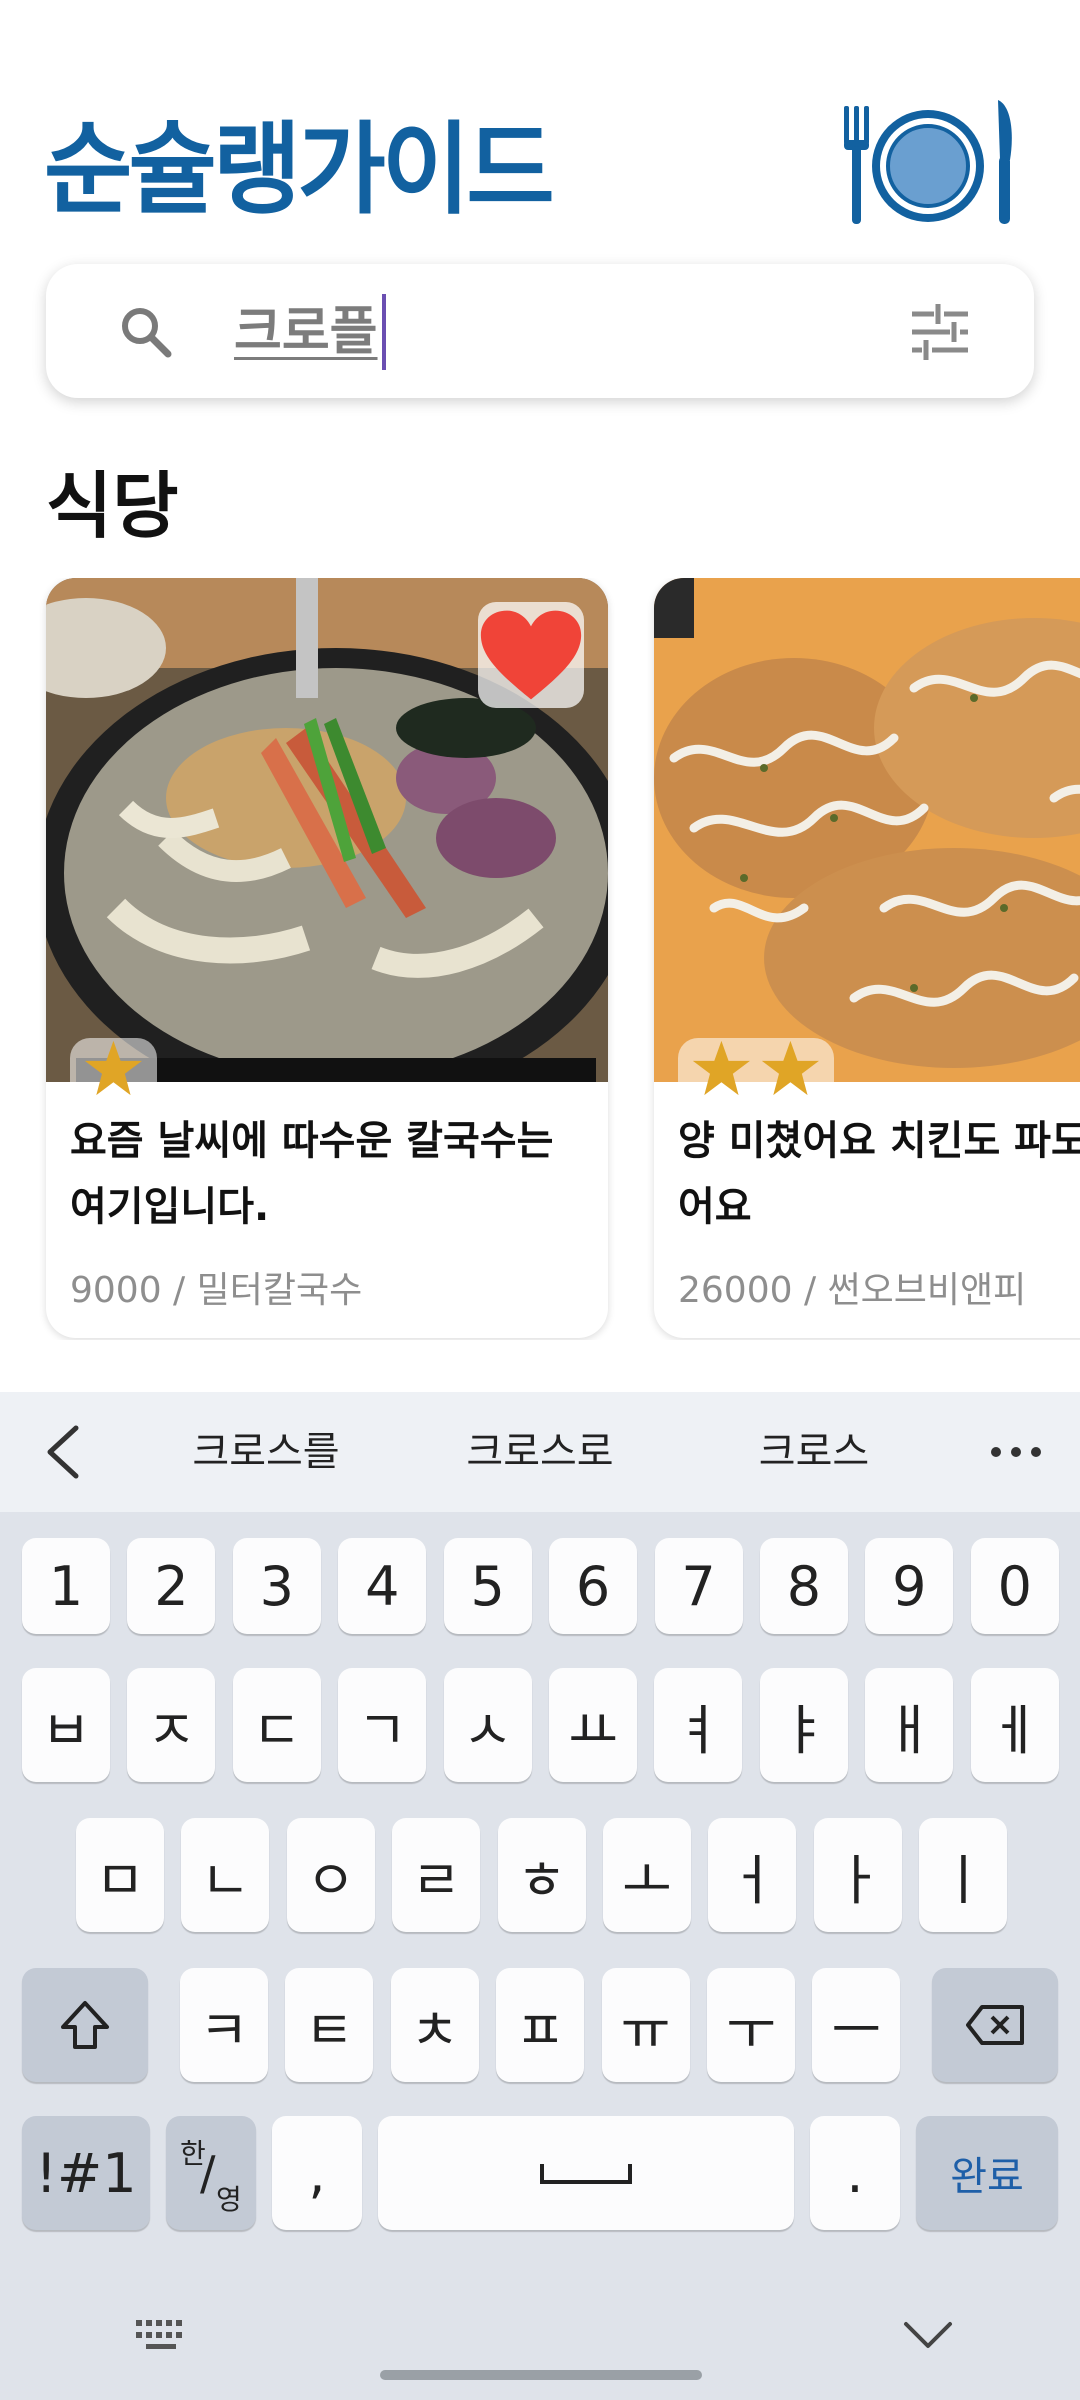 The height and width of the screenshot is (2400, 1080). I want to click on lang-bottom-label: 영, so click(229, 2199).